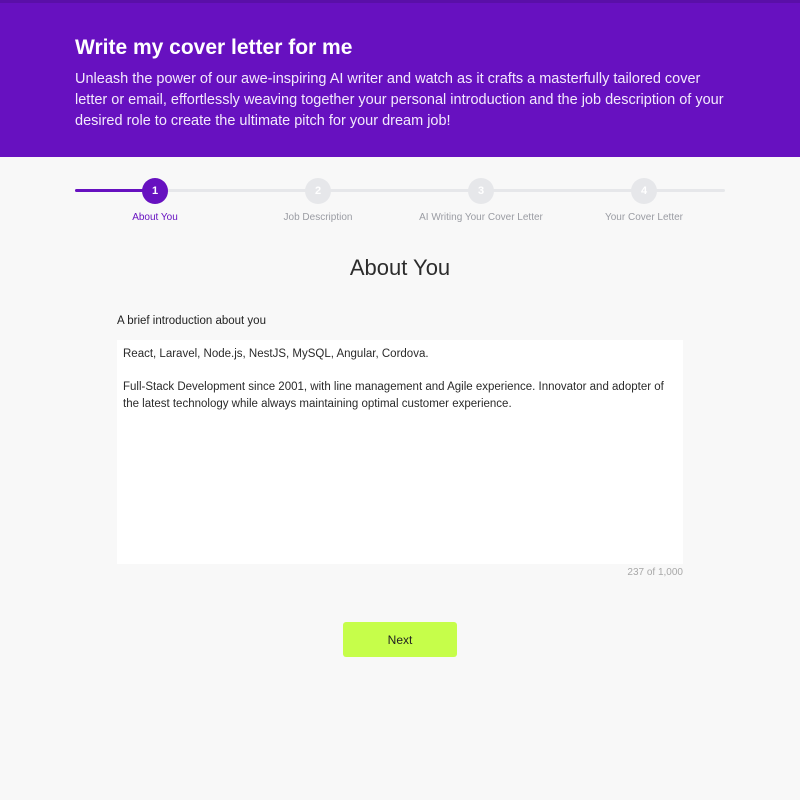  I want to click on step-number-badge: 4, so click(644, 191).